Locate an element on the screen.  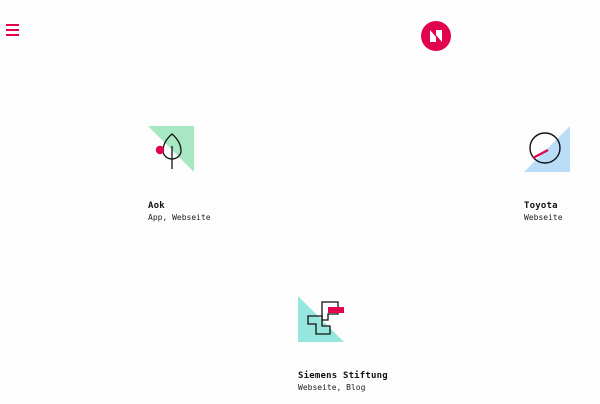
logo-glyph is located at coordinates (436, 36).